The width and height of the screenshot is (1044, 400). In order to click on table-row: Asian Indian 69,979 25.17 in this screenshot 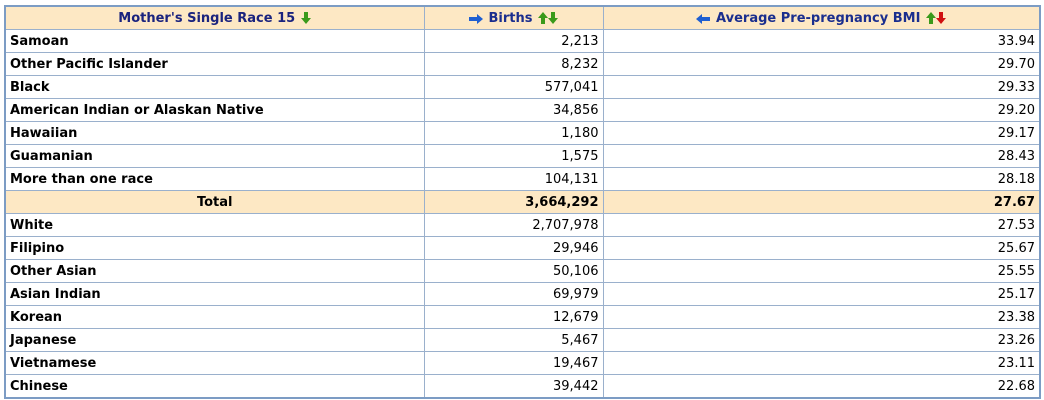, I will do `click(522, 294)`.